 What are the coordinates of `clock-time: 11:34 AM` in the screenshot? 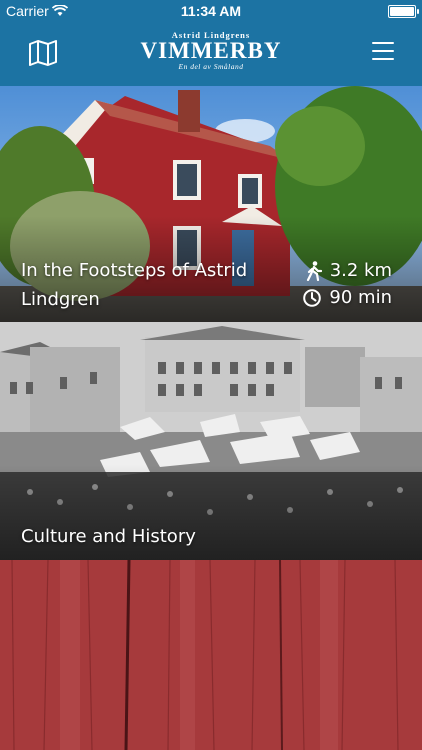 It's located at (211, 11).